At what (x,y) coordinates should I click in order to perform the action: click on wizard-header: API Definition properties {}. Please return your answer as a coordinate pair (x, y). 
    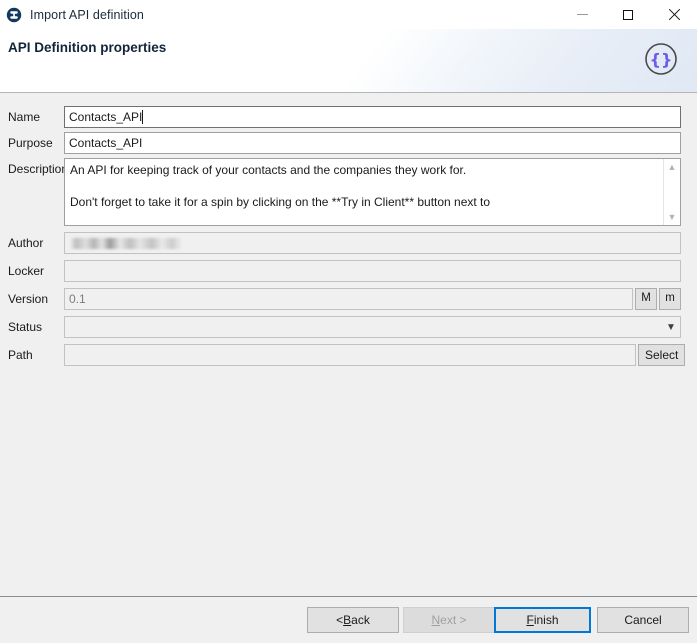
    Looking at the image, I should click on (348, 61).